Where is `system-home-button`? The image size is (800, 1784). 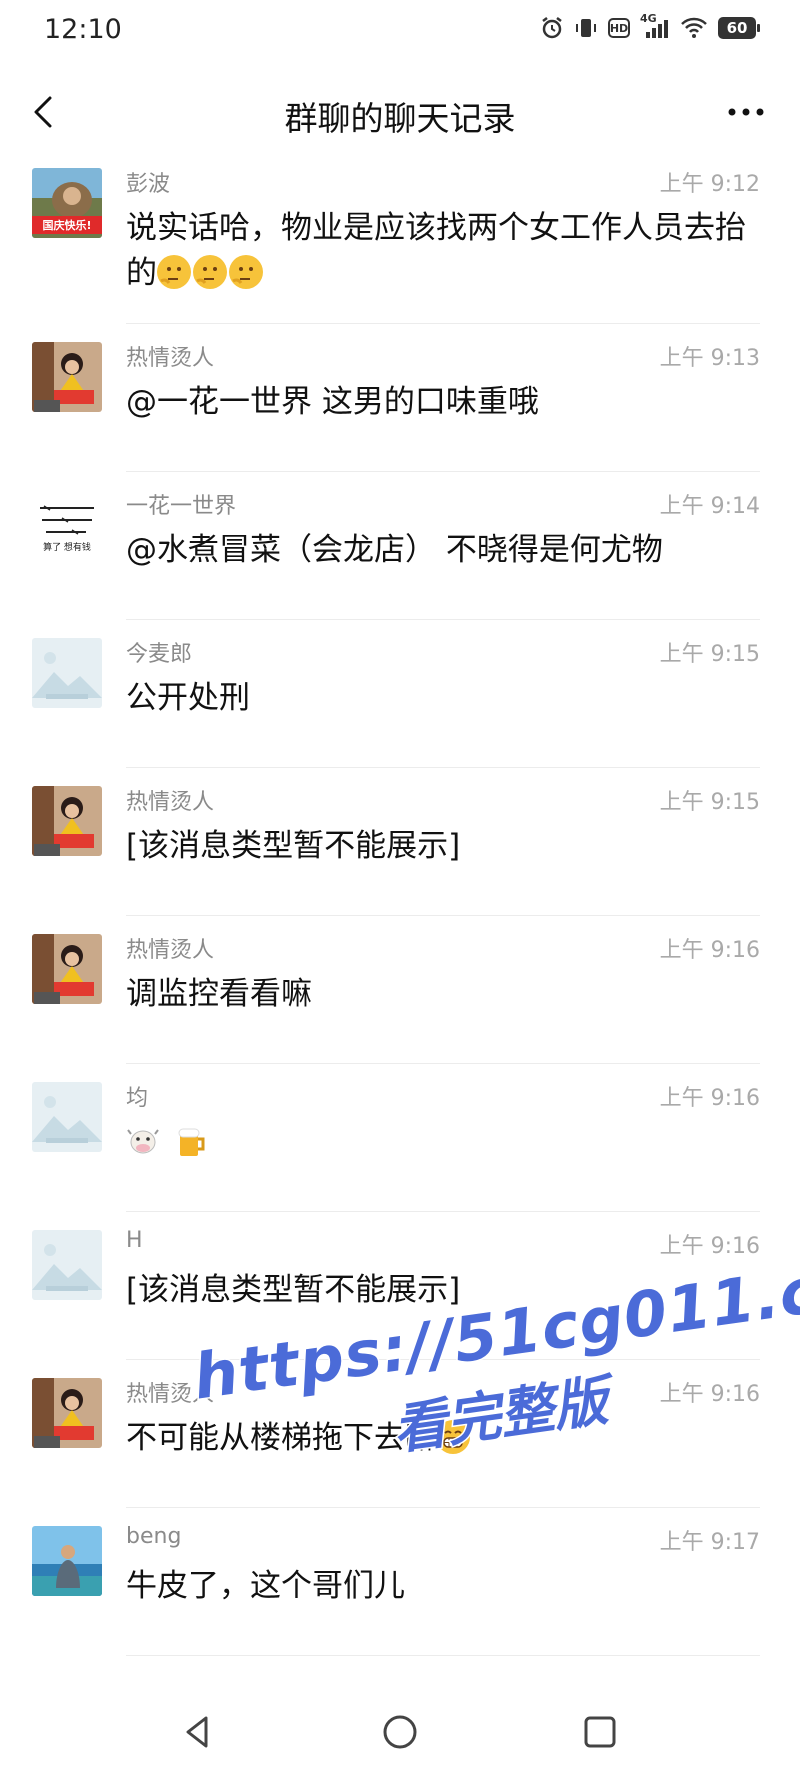 system-home-button is located at coordinates (400, 1732).